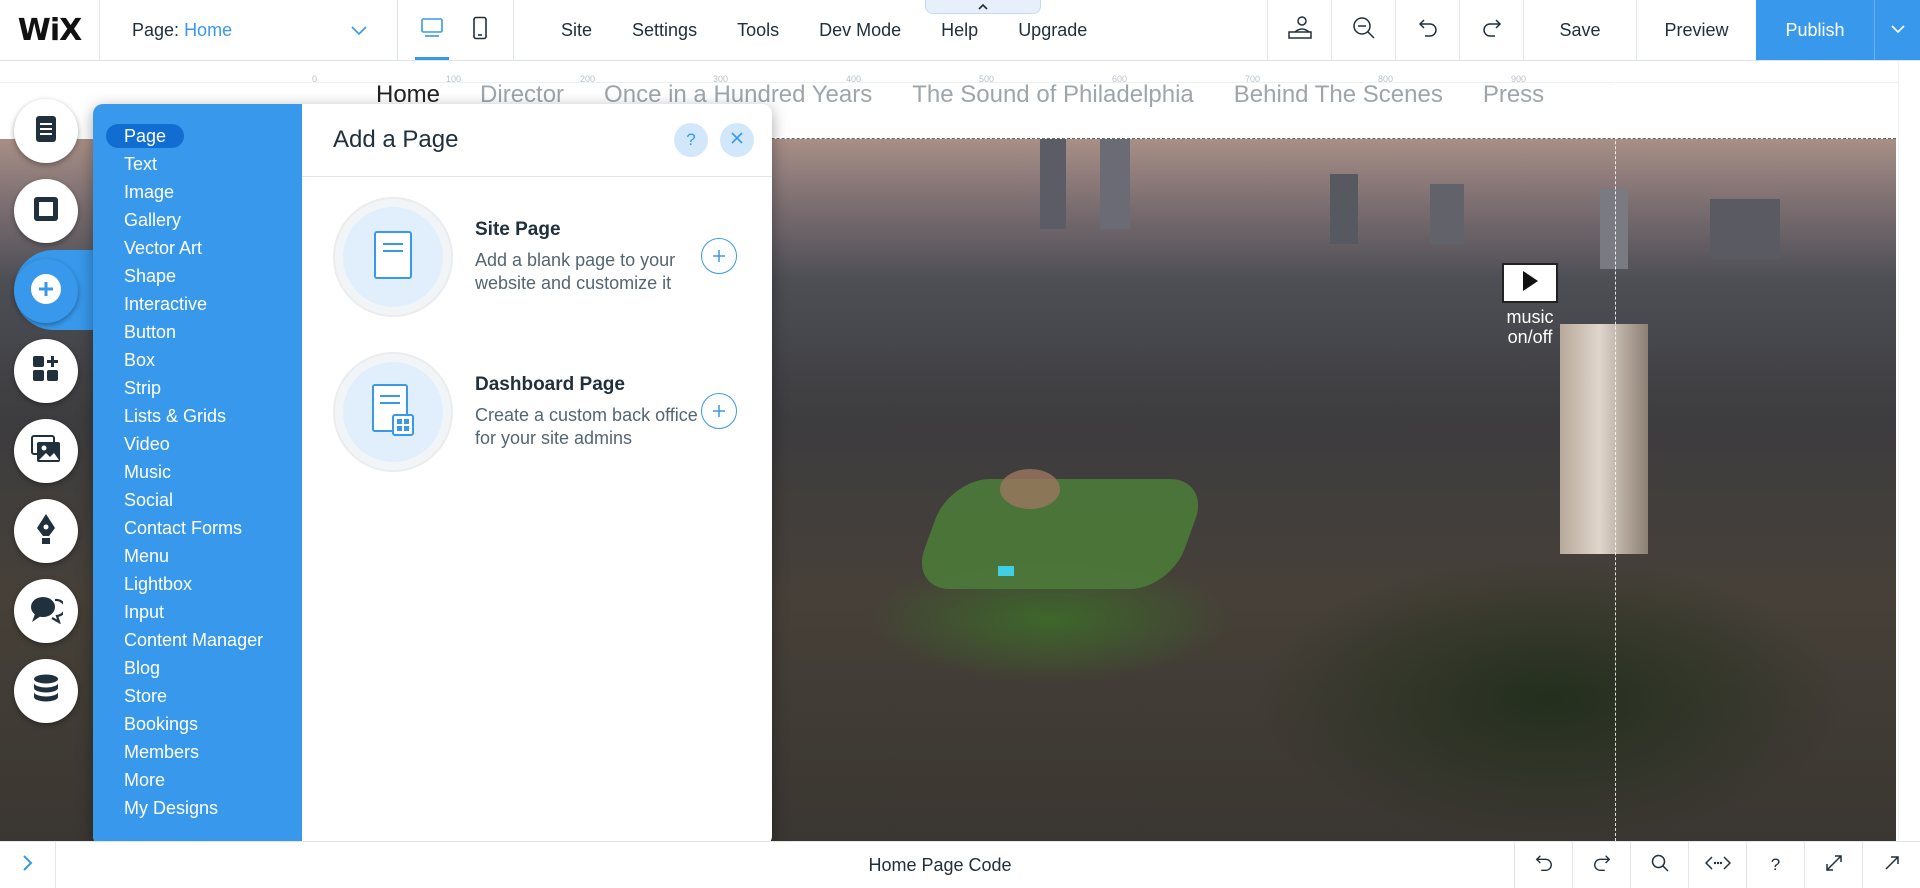  I want to click on pages-icon, so click(46, 131).